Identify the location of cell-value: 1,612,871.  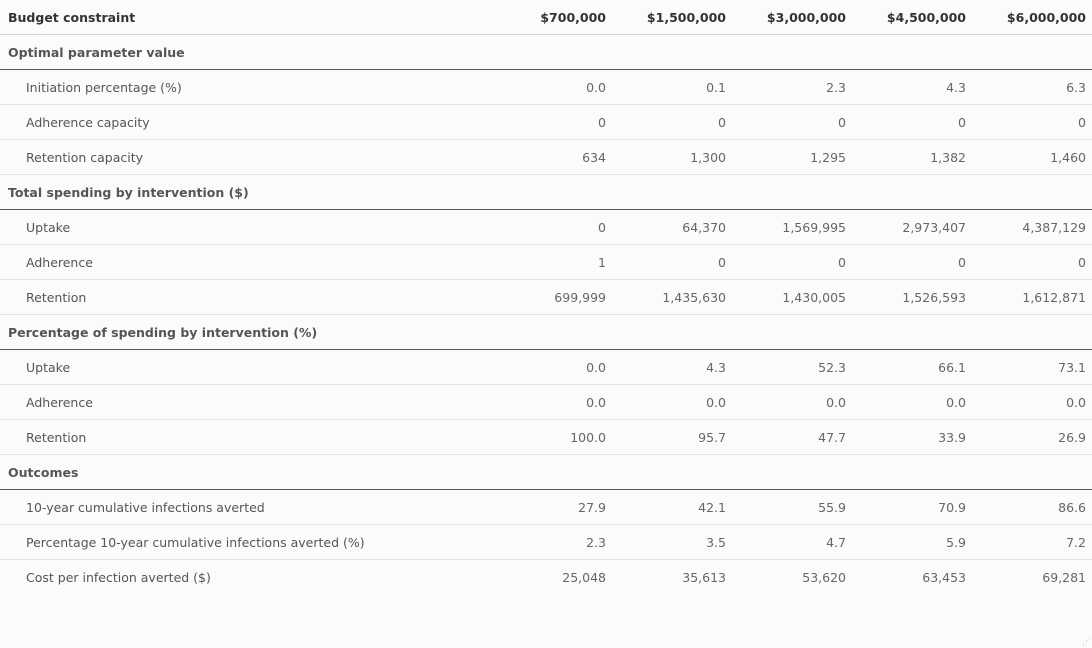
(1032, 297).